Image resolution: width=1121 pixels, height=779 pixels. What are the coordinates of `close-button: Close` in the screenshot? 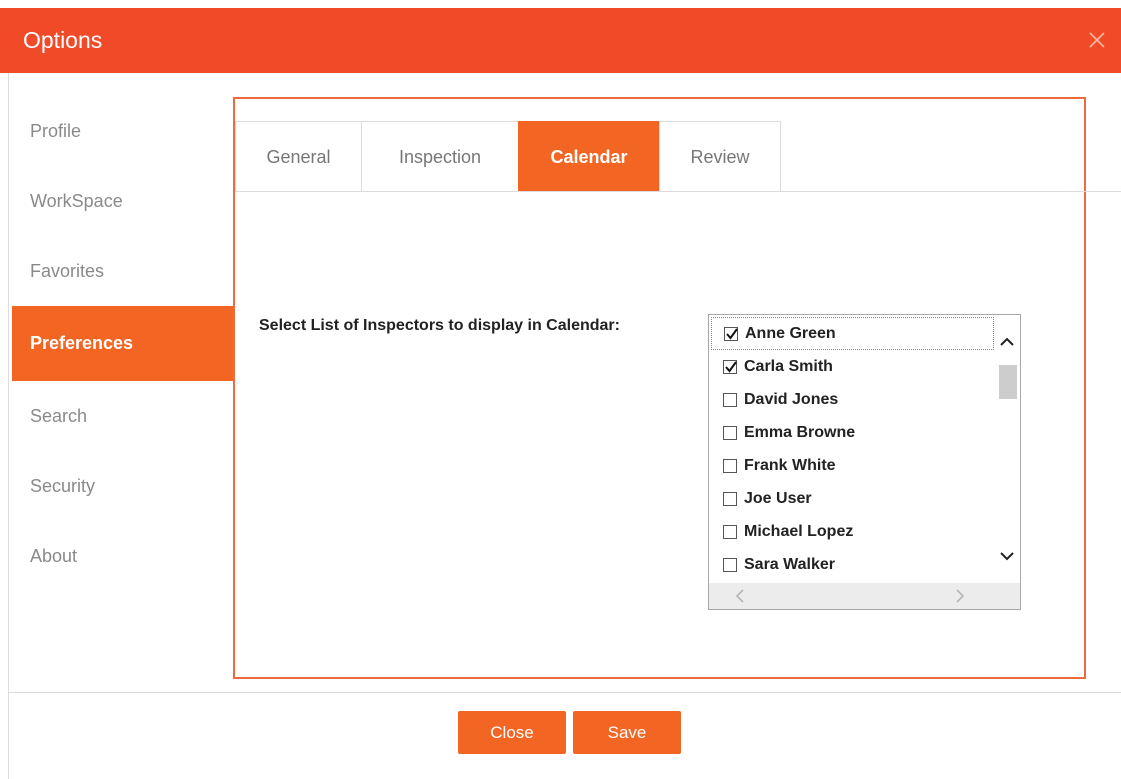 It's located at (512, 732).